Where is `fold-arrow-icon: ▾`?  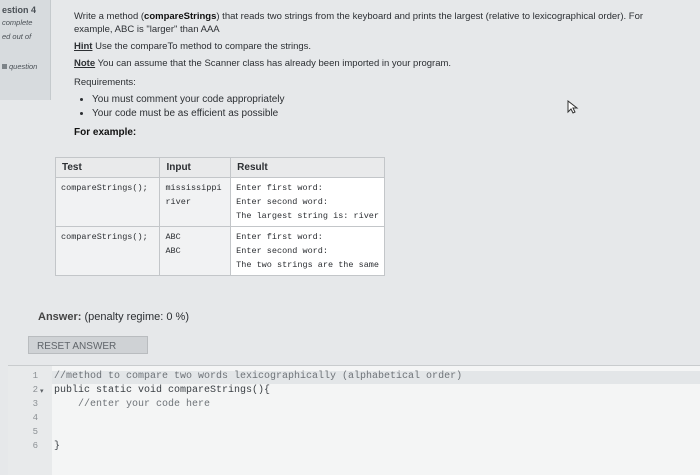
fold-arrow-icon: ▾ is located at coordinates (42, 391).